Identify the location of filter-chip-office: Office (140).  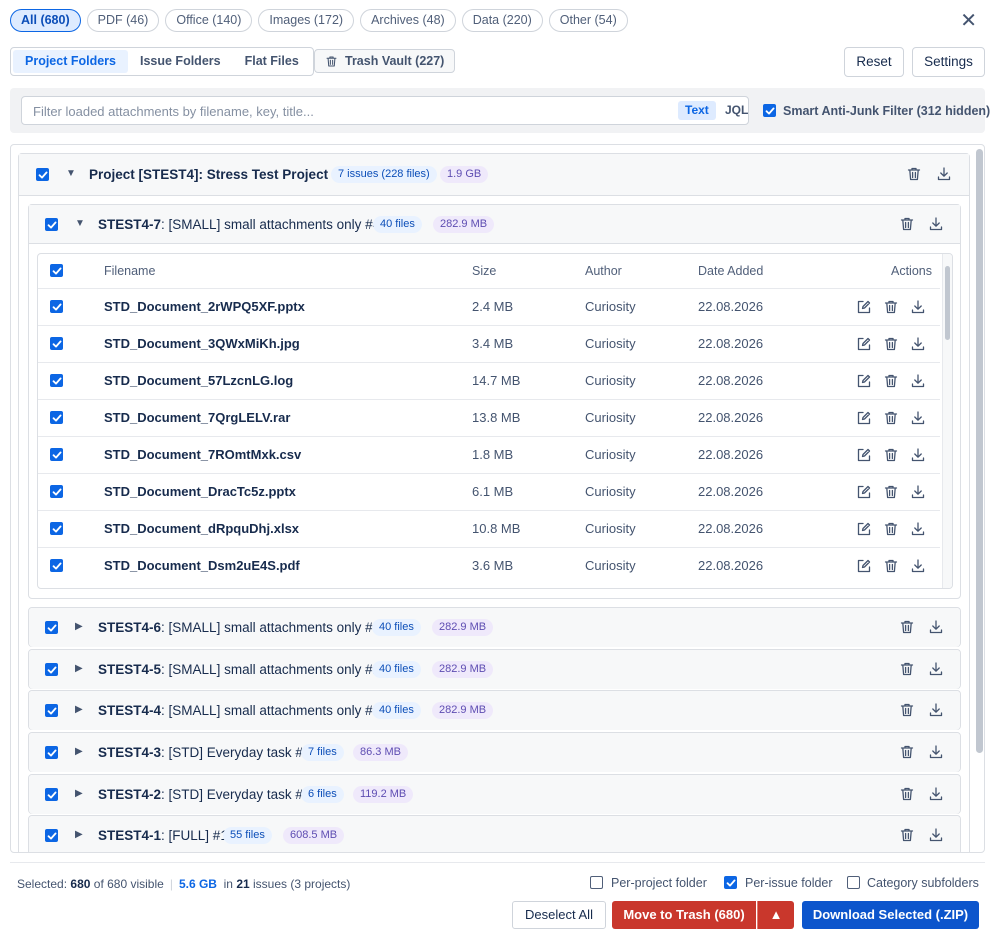
(209, 20).